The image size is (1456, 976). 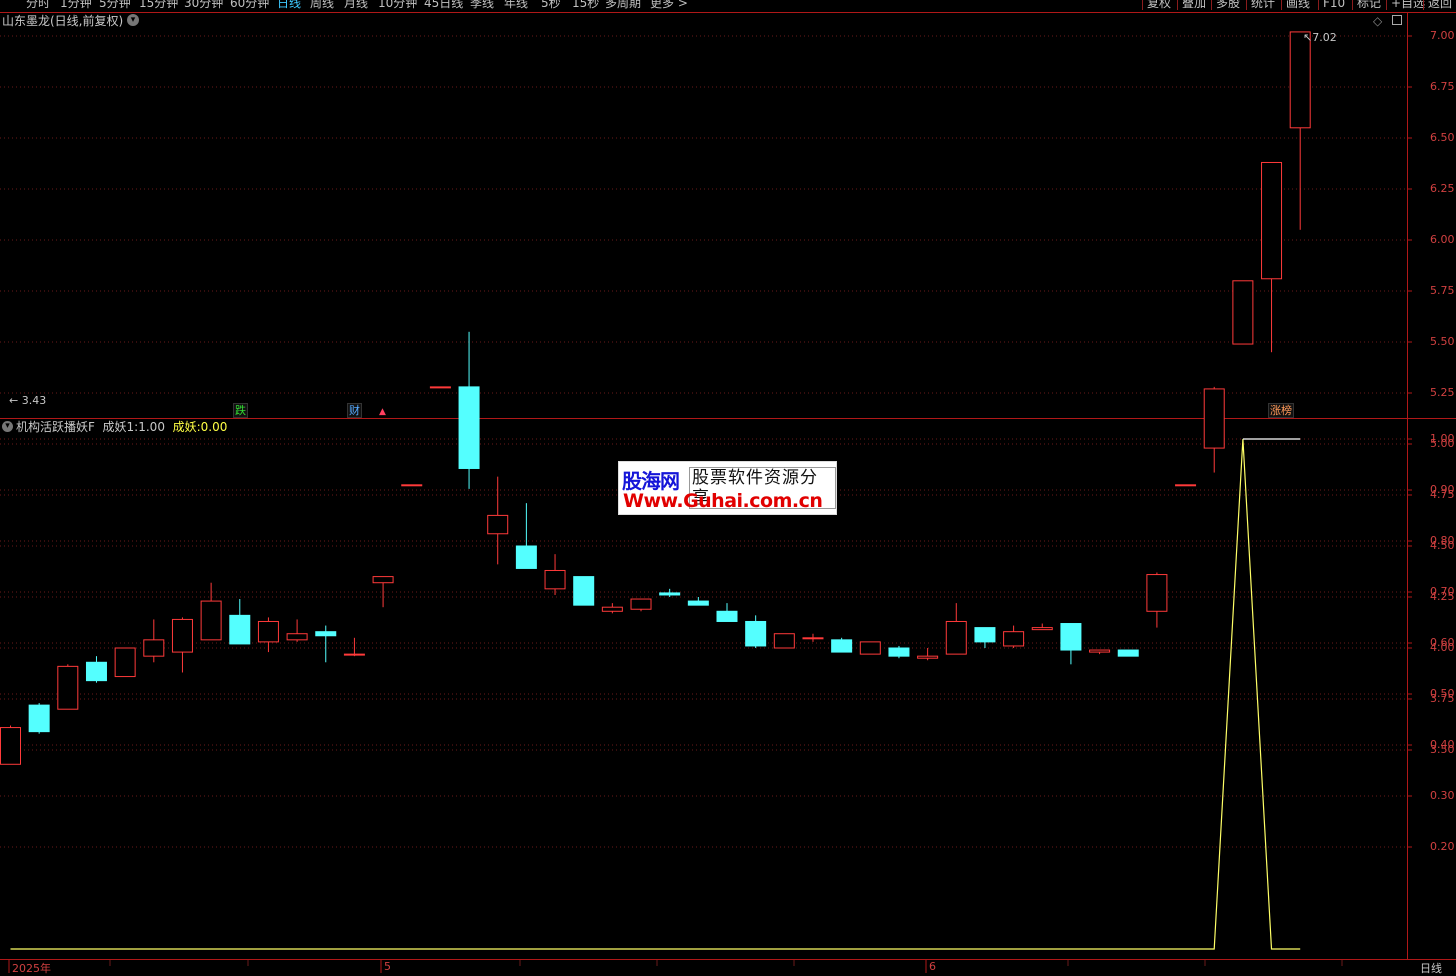 I want to click on indicator-tick-label: 0.90, so click(x=1442, y=489).